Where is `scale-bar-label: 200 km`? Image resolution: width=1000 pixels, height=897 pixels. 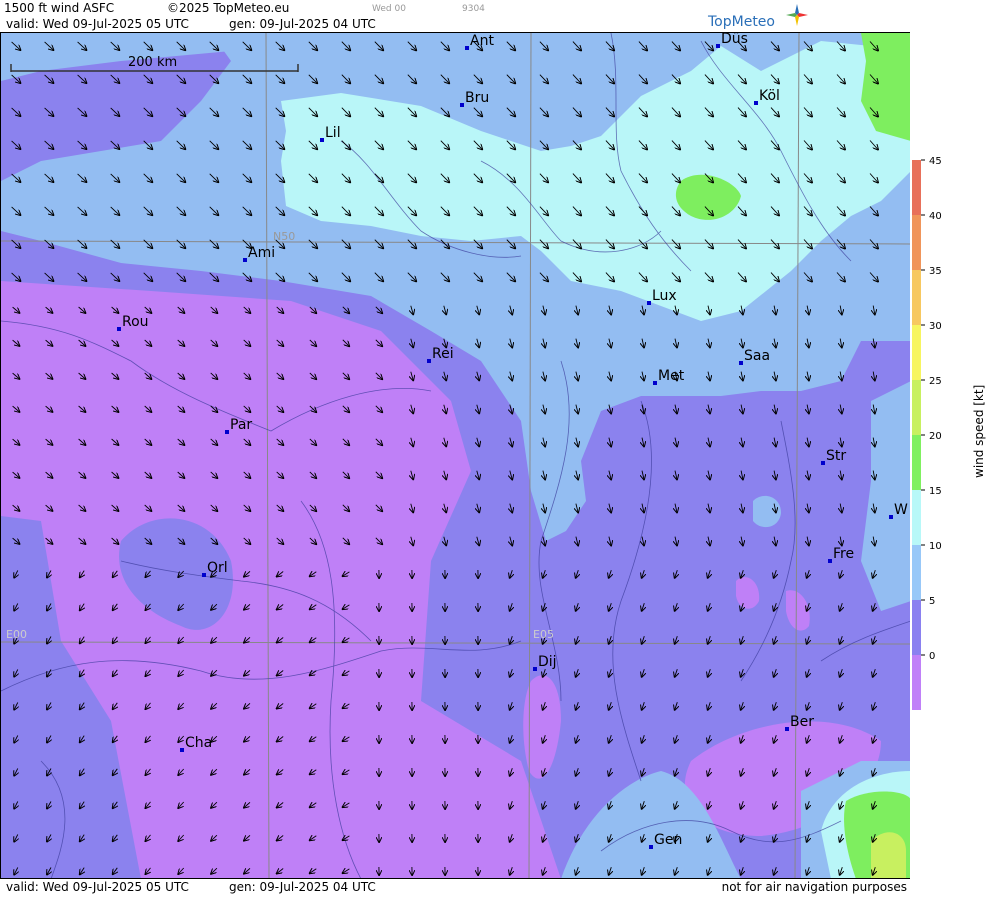
scale-bar-label: 200 km is located at coordinates (152, 62).